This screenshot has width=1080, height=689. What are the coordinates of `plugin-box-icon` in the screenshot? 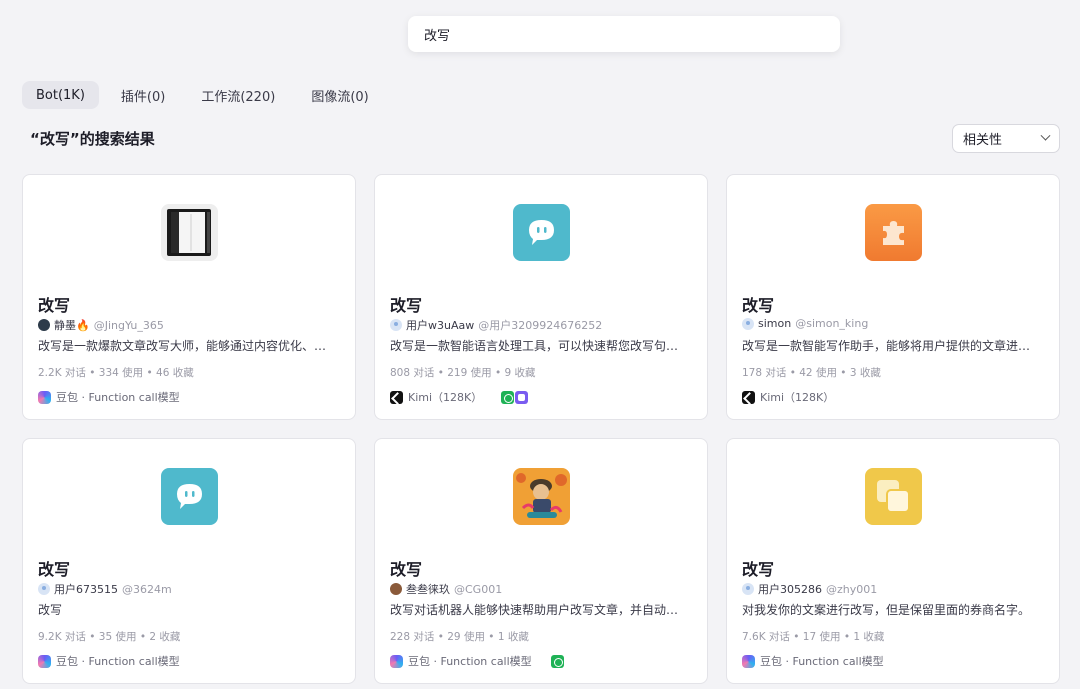 It's located at (522, 397).